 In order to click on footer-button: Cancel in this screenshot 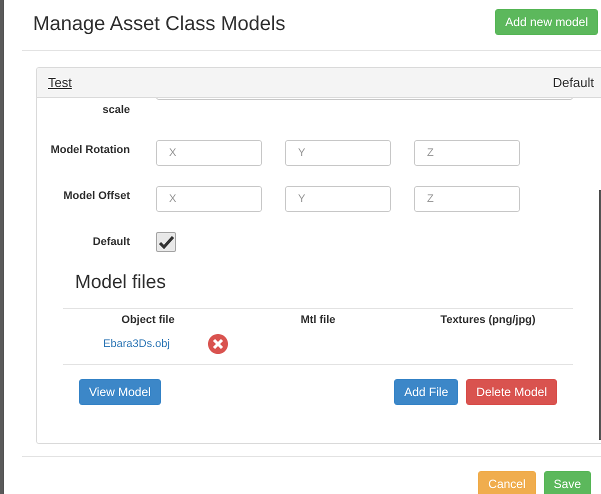, I will do `click(507, 482)`.